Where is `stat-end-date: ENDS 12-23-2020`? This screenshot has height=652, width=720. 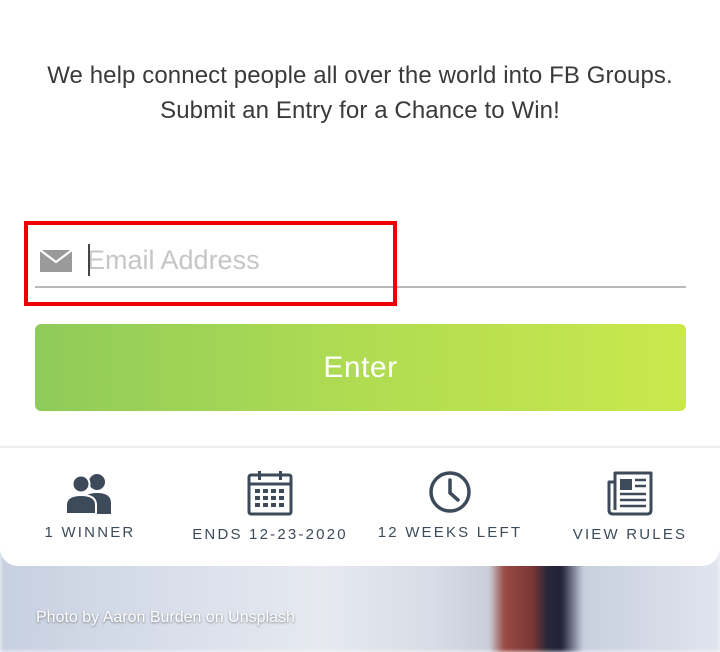
stat-end-date: ENDS 12-23-2020 is located at coordinates (270, 506).